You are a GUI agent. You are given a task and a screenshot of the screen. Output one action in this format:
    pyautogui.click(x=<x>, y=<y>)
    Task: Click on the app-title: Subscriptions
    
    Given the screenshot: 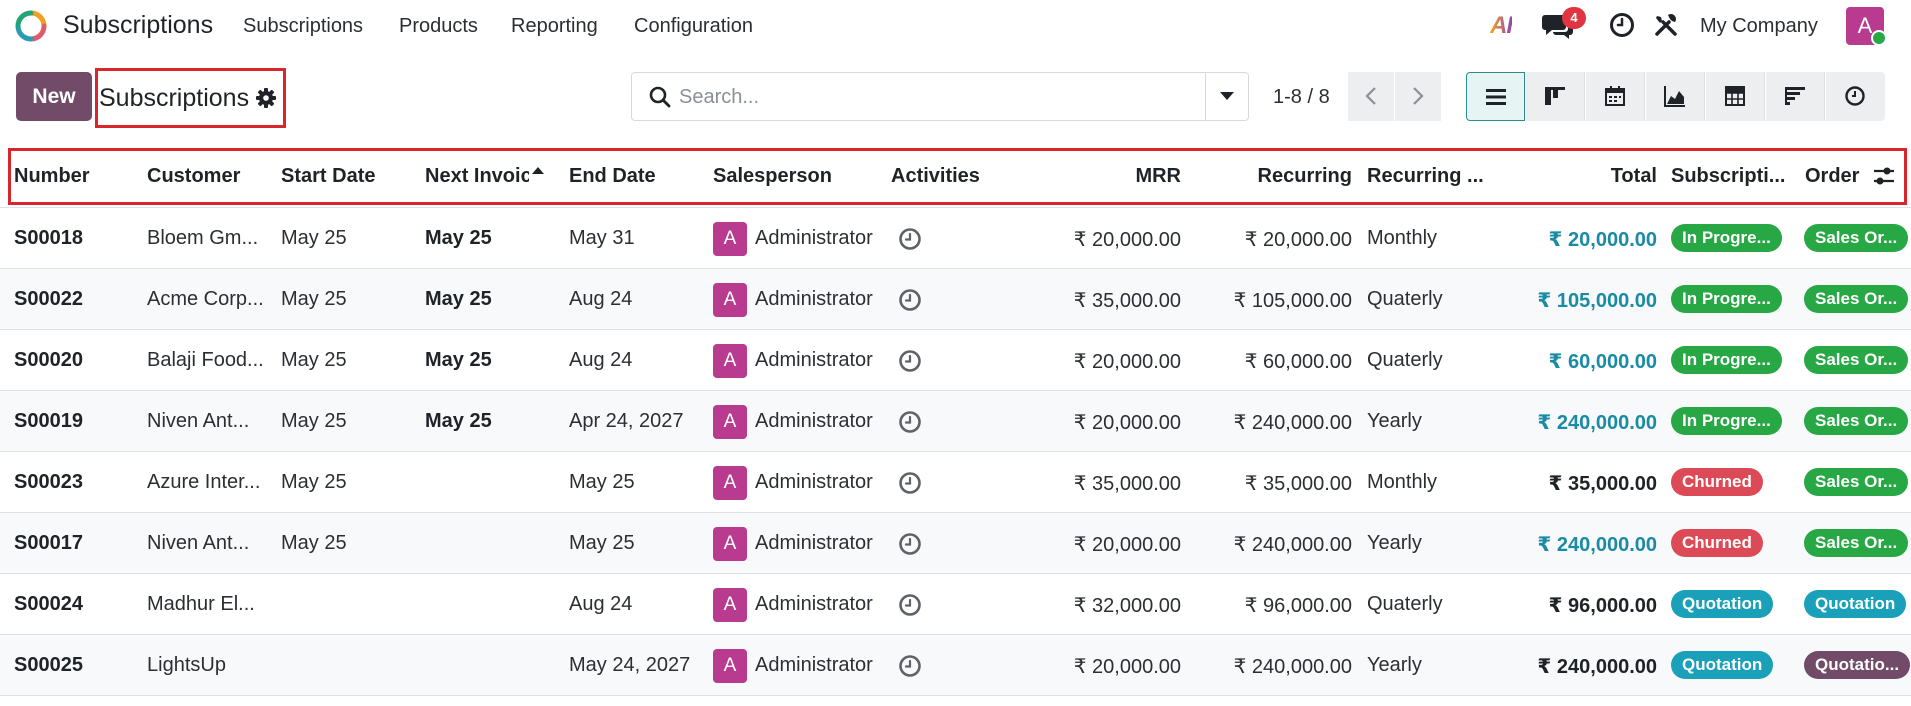 What is the action you would take?
    pyautogui.click(x=138, y=25)
    